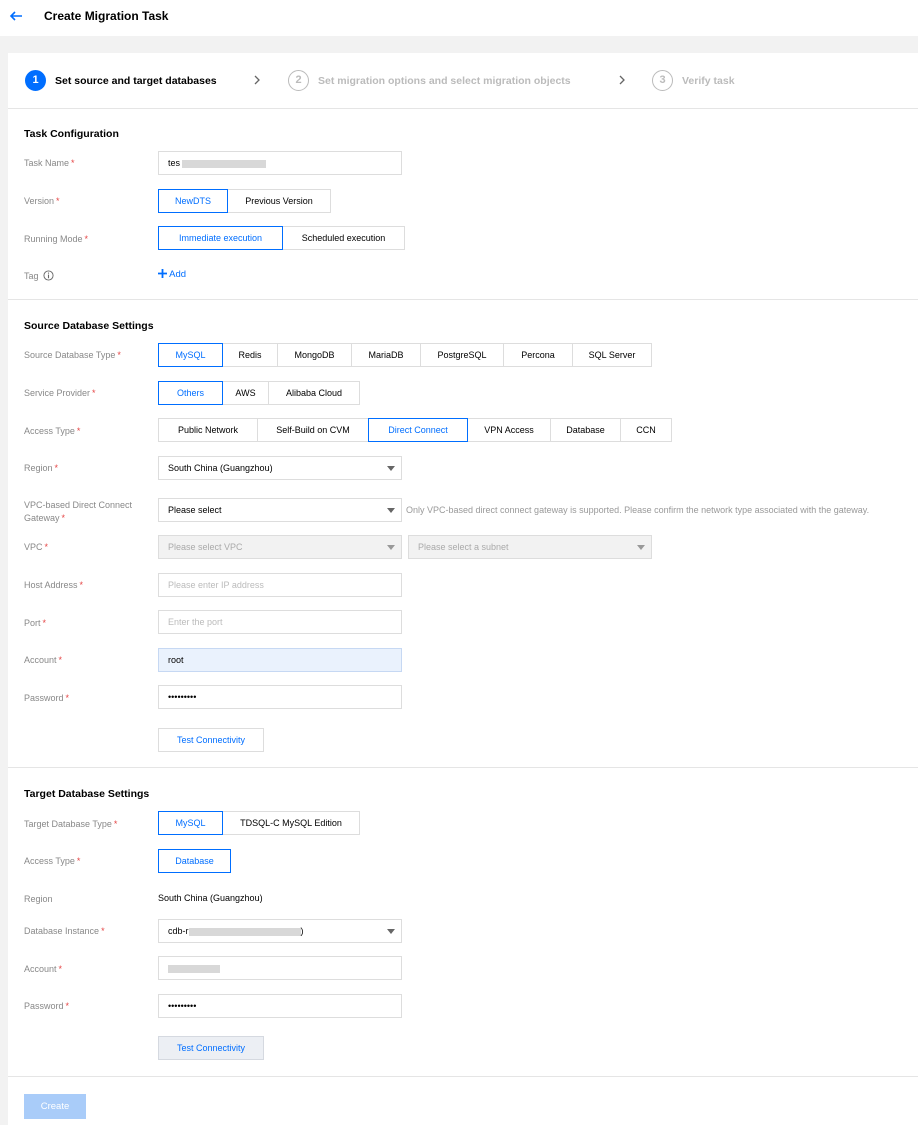 This screenshot has width=918, height=1125. What do you see at coordinates (49, 163) in the screenshot?
I see `task-name-label: Task Name *` at bounding box center [49, 163].